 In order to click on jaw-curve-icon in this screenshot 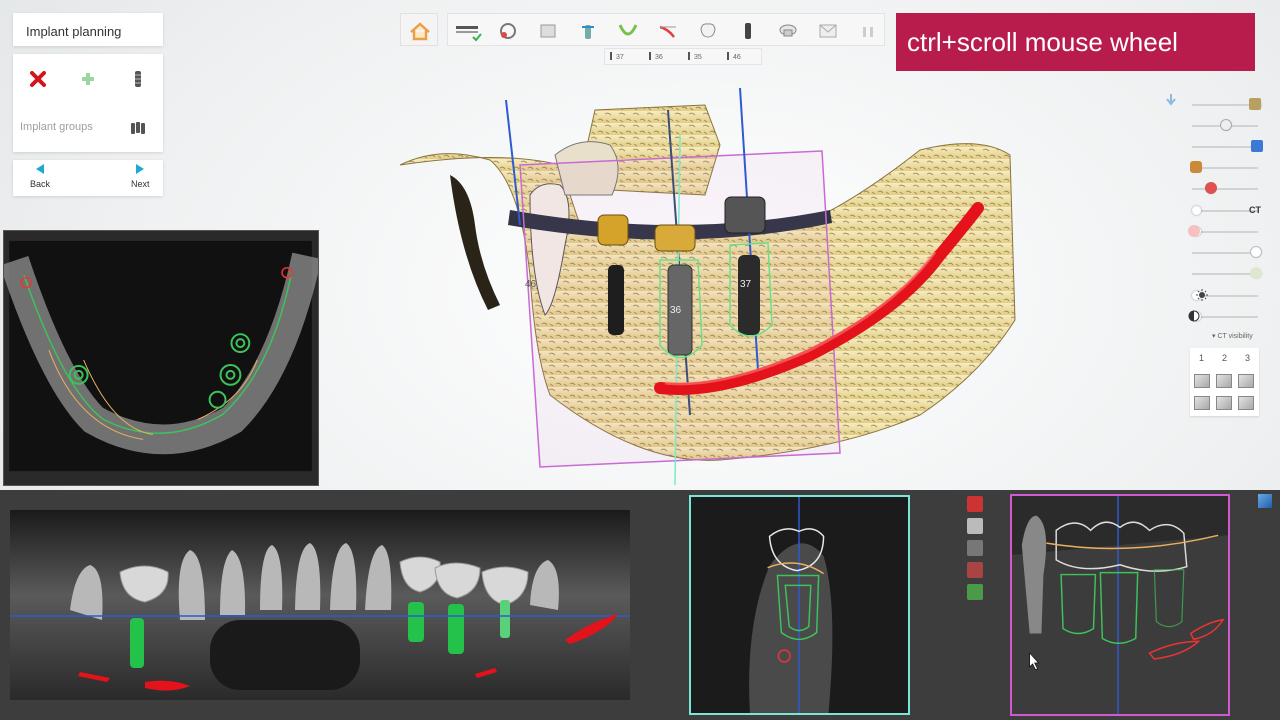, I will do `click(627, 29)`.